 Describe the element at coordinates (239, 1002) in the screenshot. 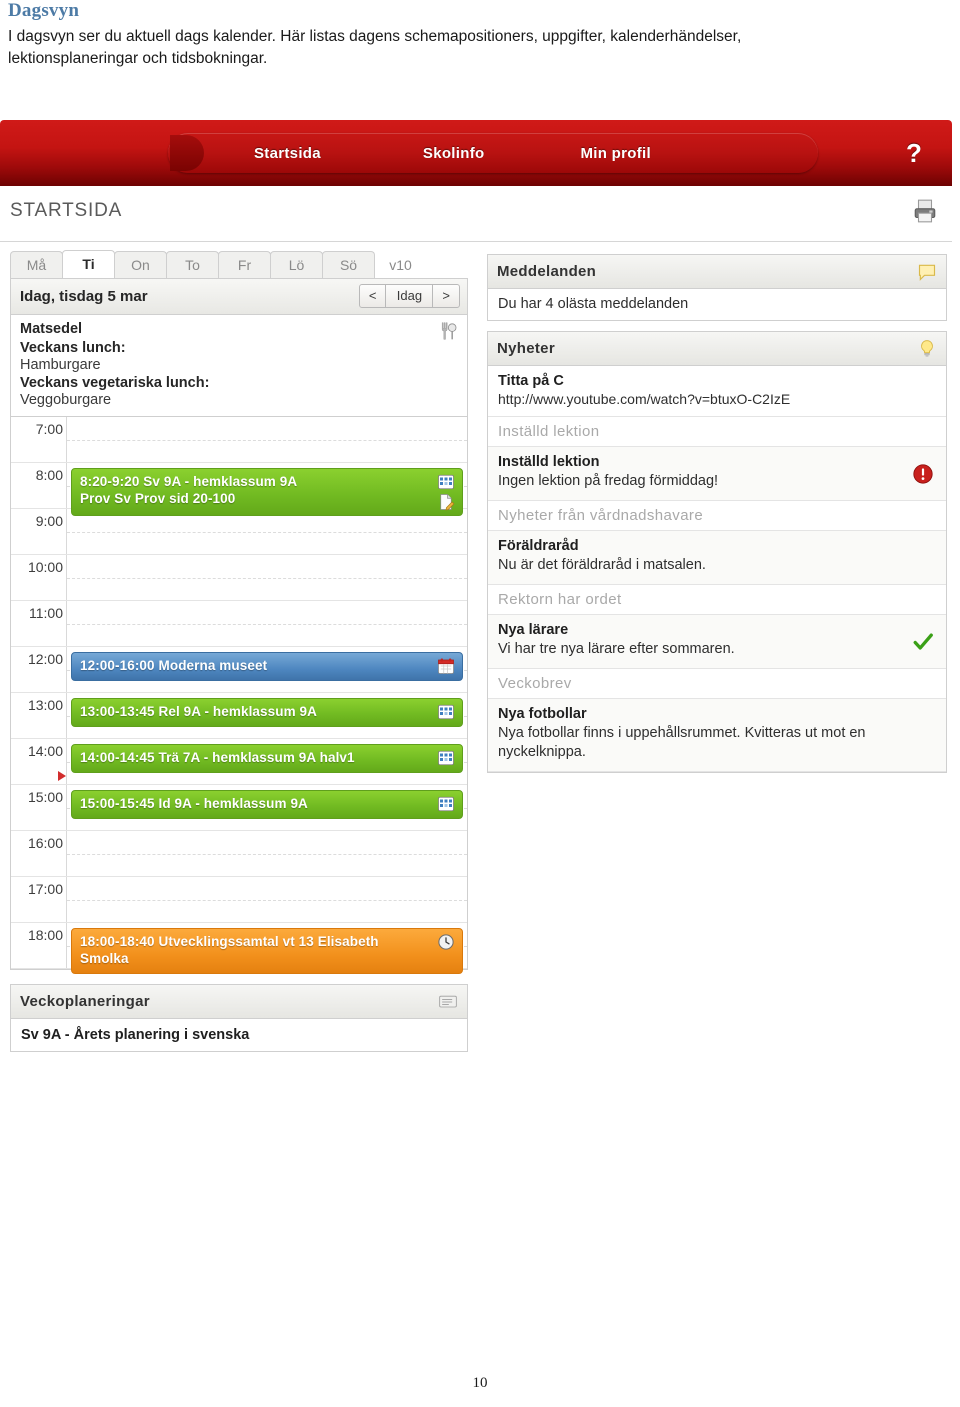

I see `weekly-plans-header: Veckoplaneringar` at that location.